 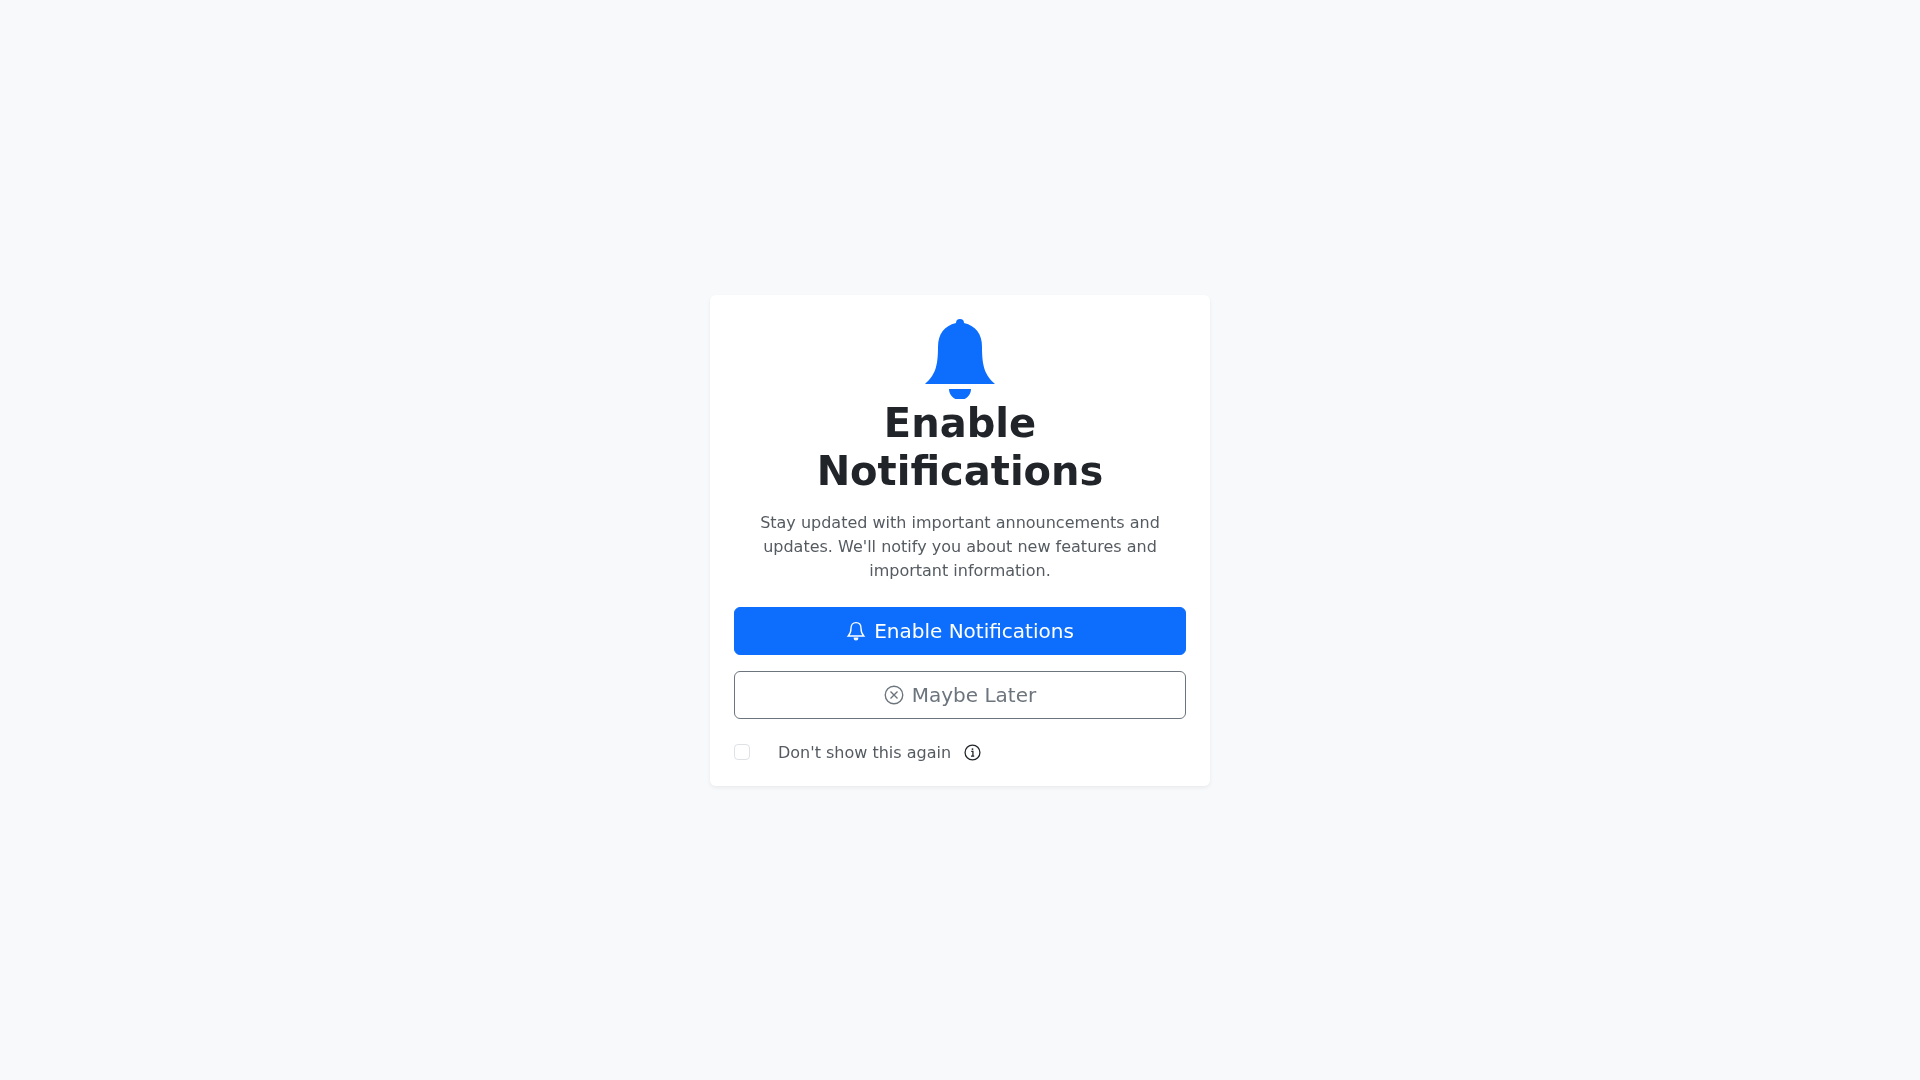 What do you see at coordinates (865, 752) in the screenshot?
I see `checkbox-label: Don't show this again` at bounding box center [865, 752].